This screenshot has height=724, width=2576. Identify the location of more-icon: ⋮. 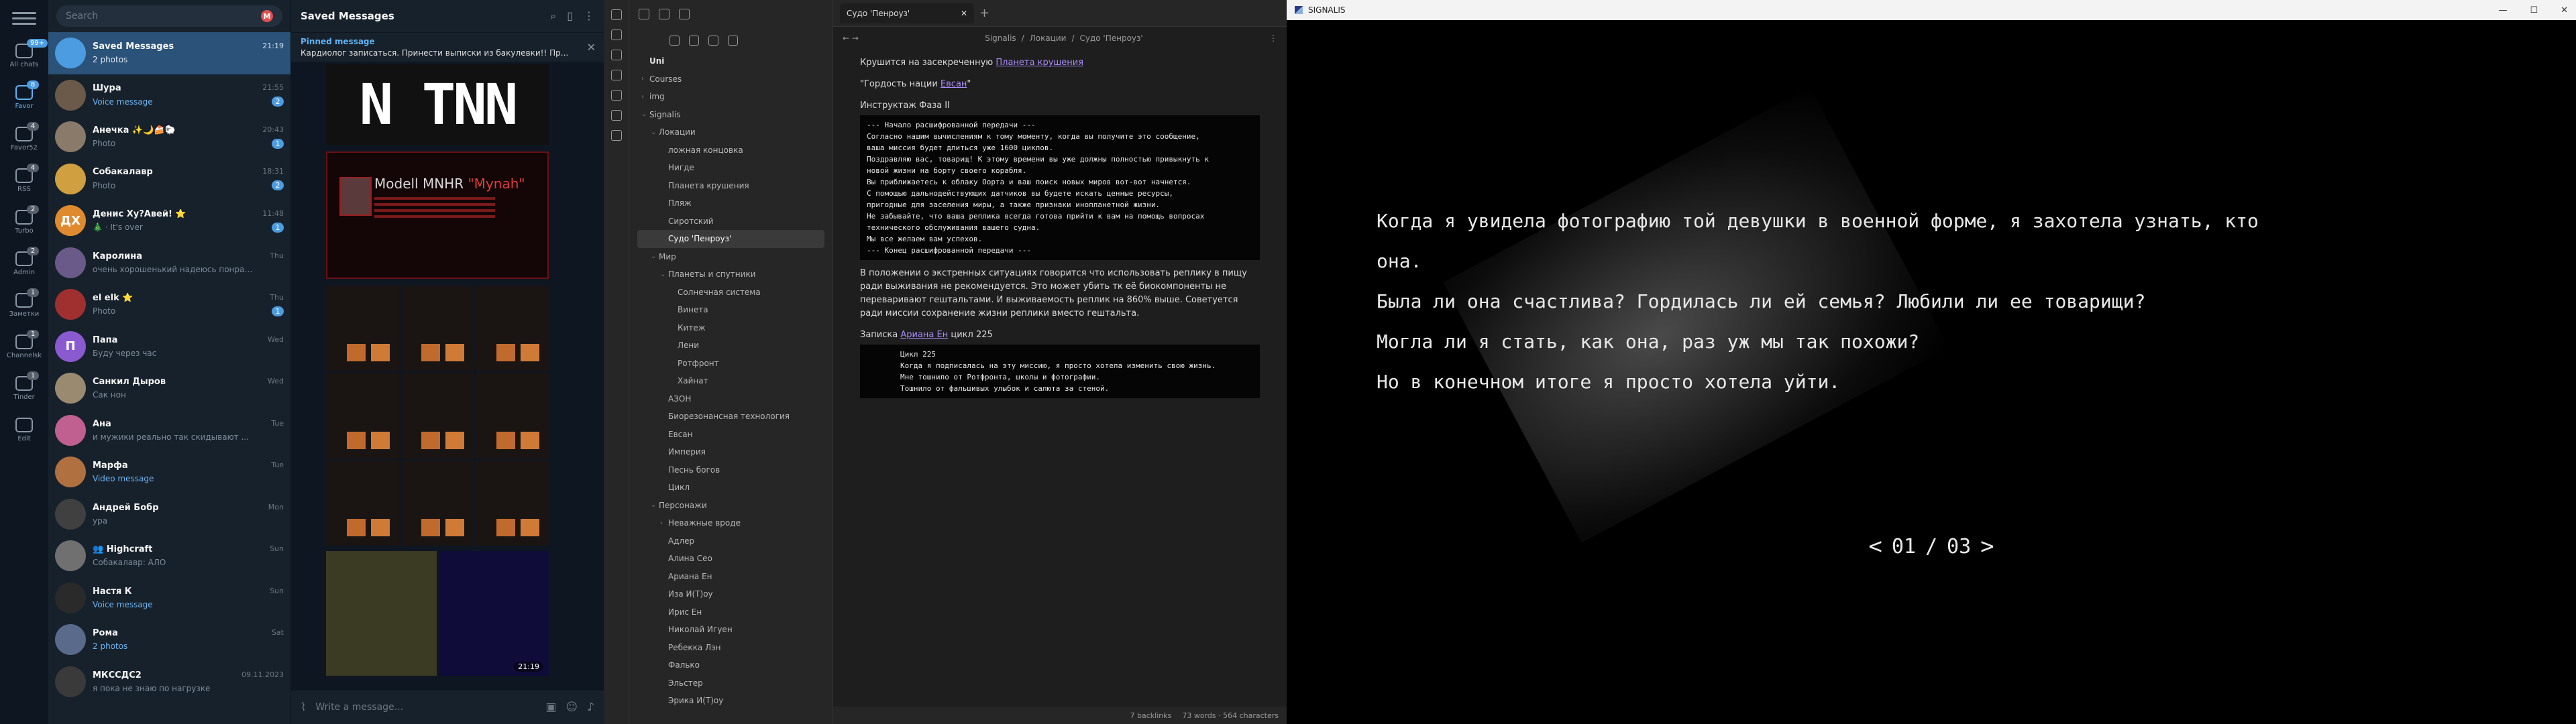
(1273, 38).